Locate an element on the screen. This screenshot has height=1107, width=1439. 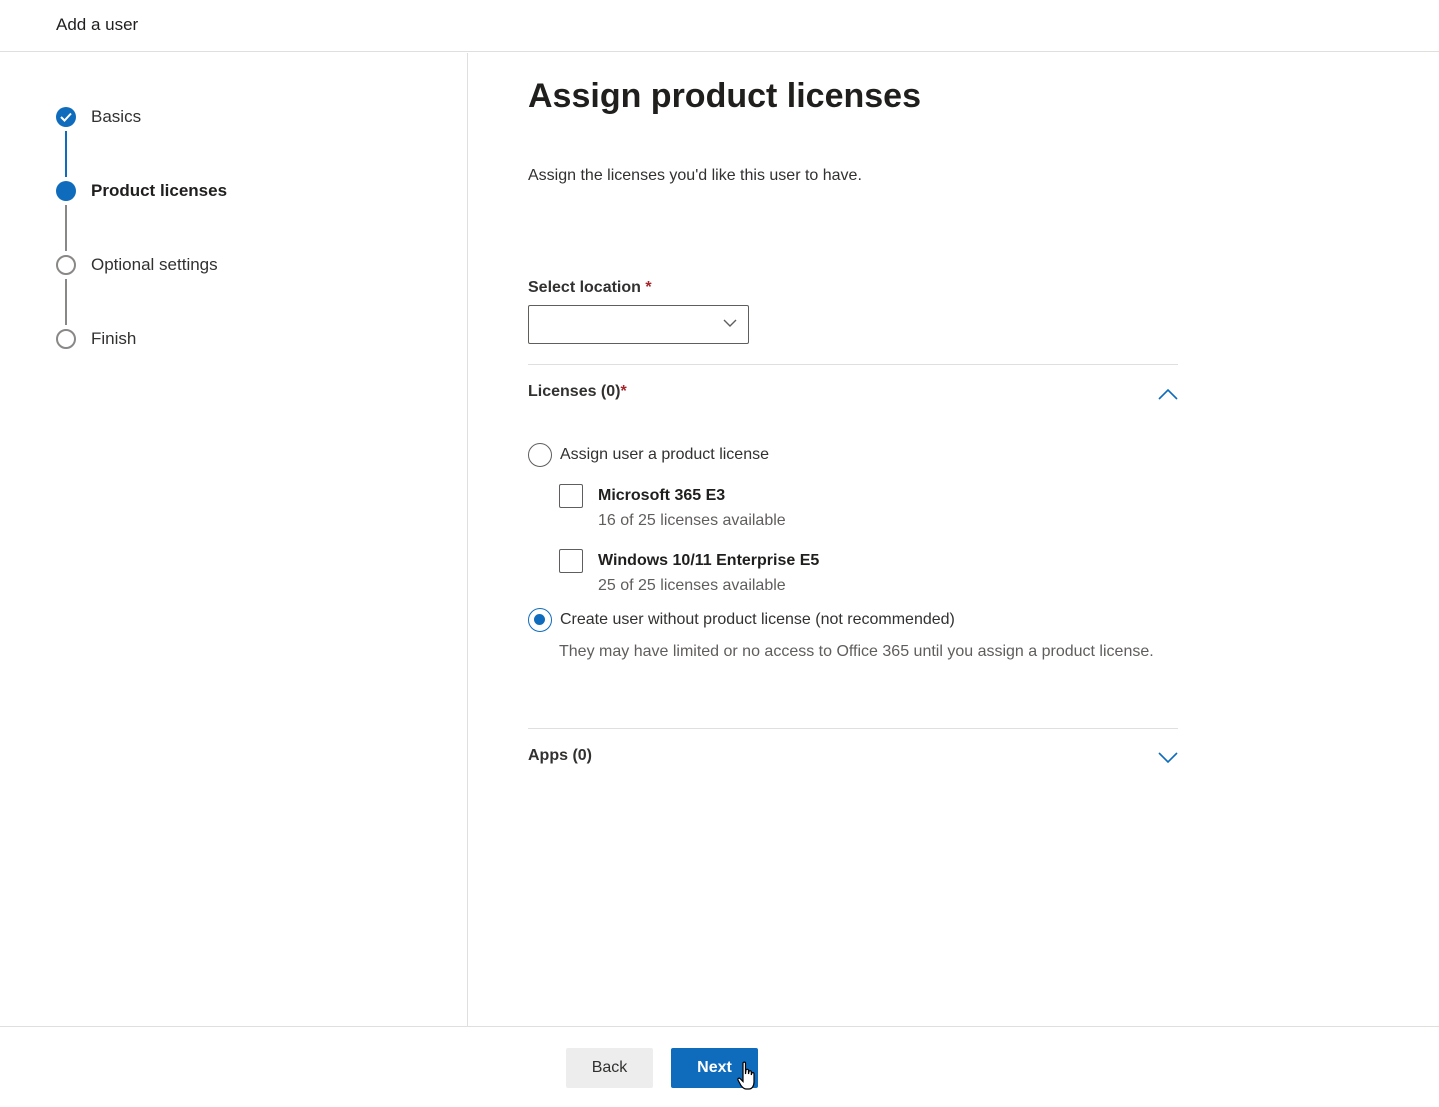
step-current-icon is located at coordinates (66, 191).